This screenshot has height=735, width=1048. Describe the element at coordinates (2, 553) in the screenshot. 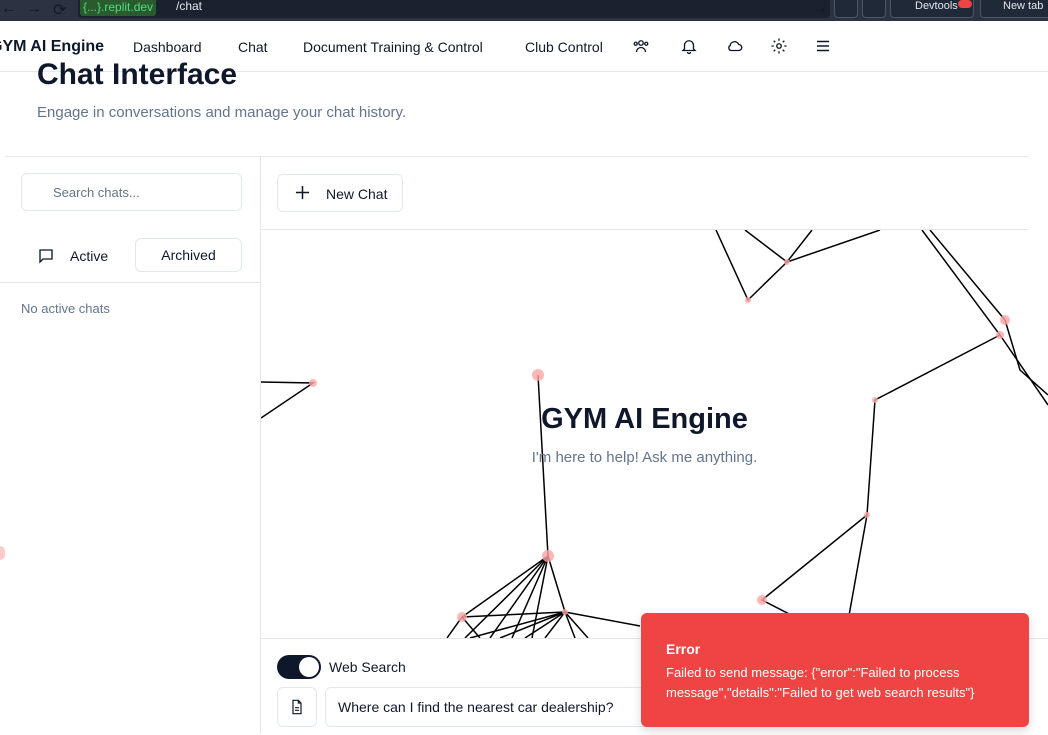

I see `node-dot` at that location.